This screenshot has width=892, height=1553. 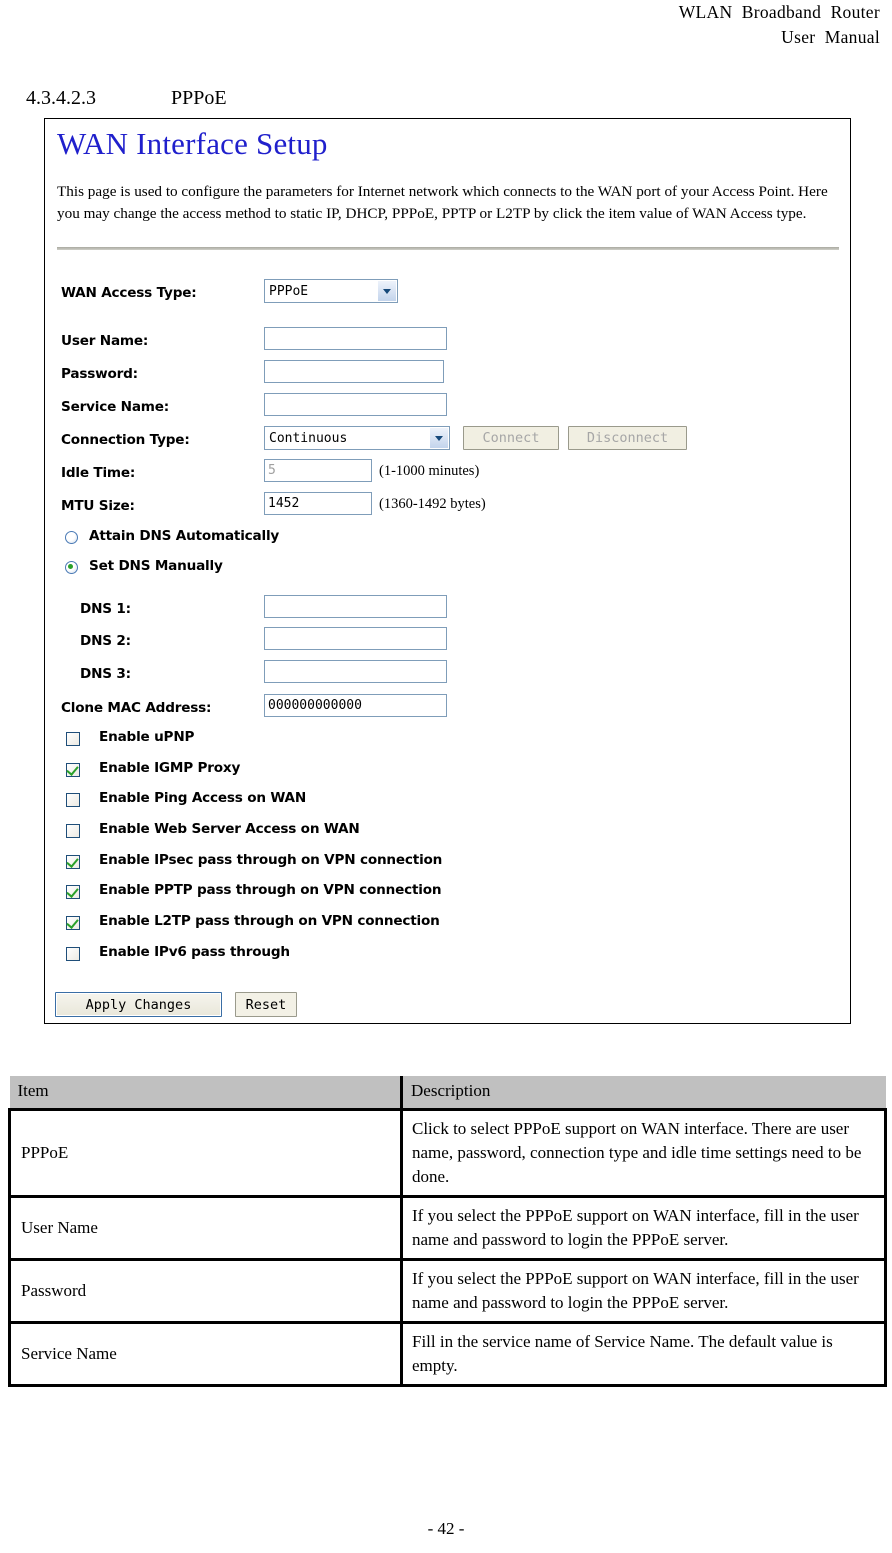 What do you see at coordinates (643, 1093) in the screenshot?
I see `column-header-description: Description` at bounding box center [643, 1093].